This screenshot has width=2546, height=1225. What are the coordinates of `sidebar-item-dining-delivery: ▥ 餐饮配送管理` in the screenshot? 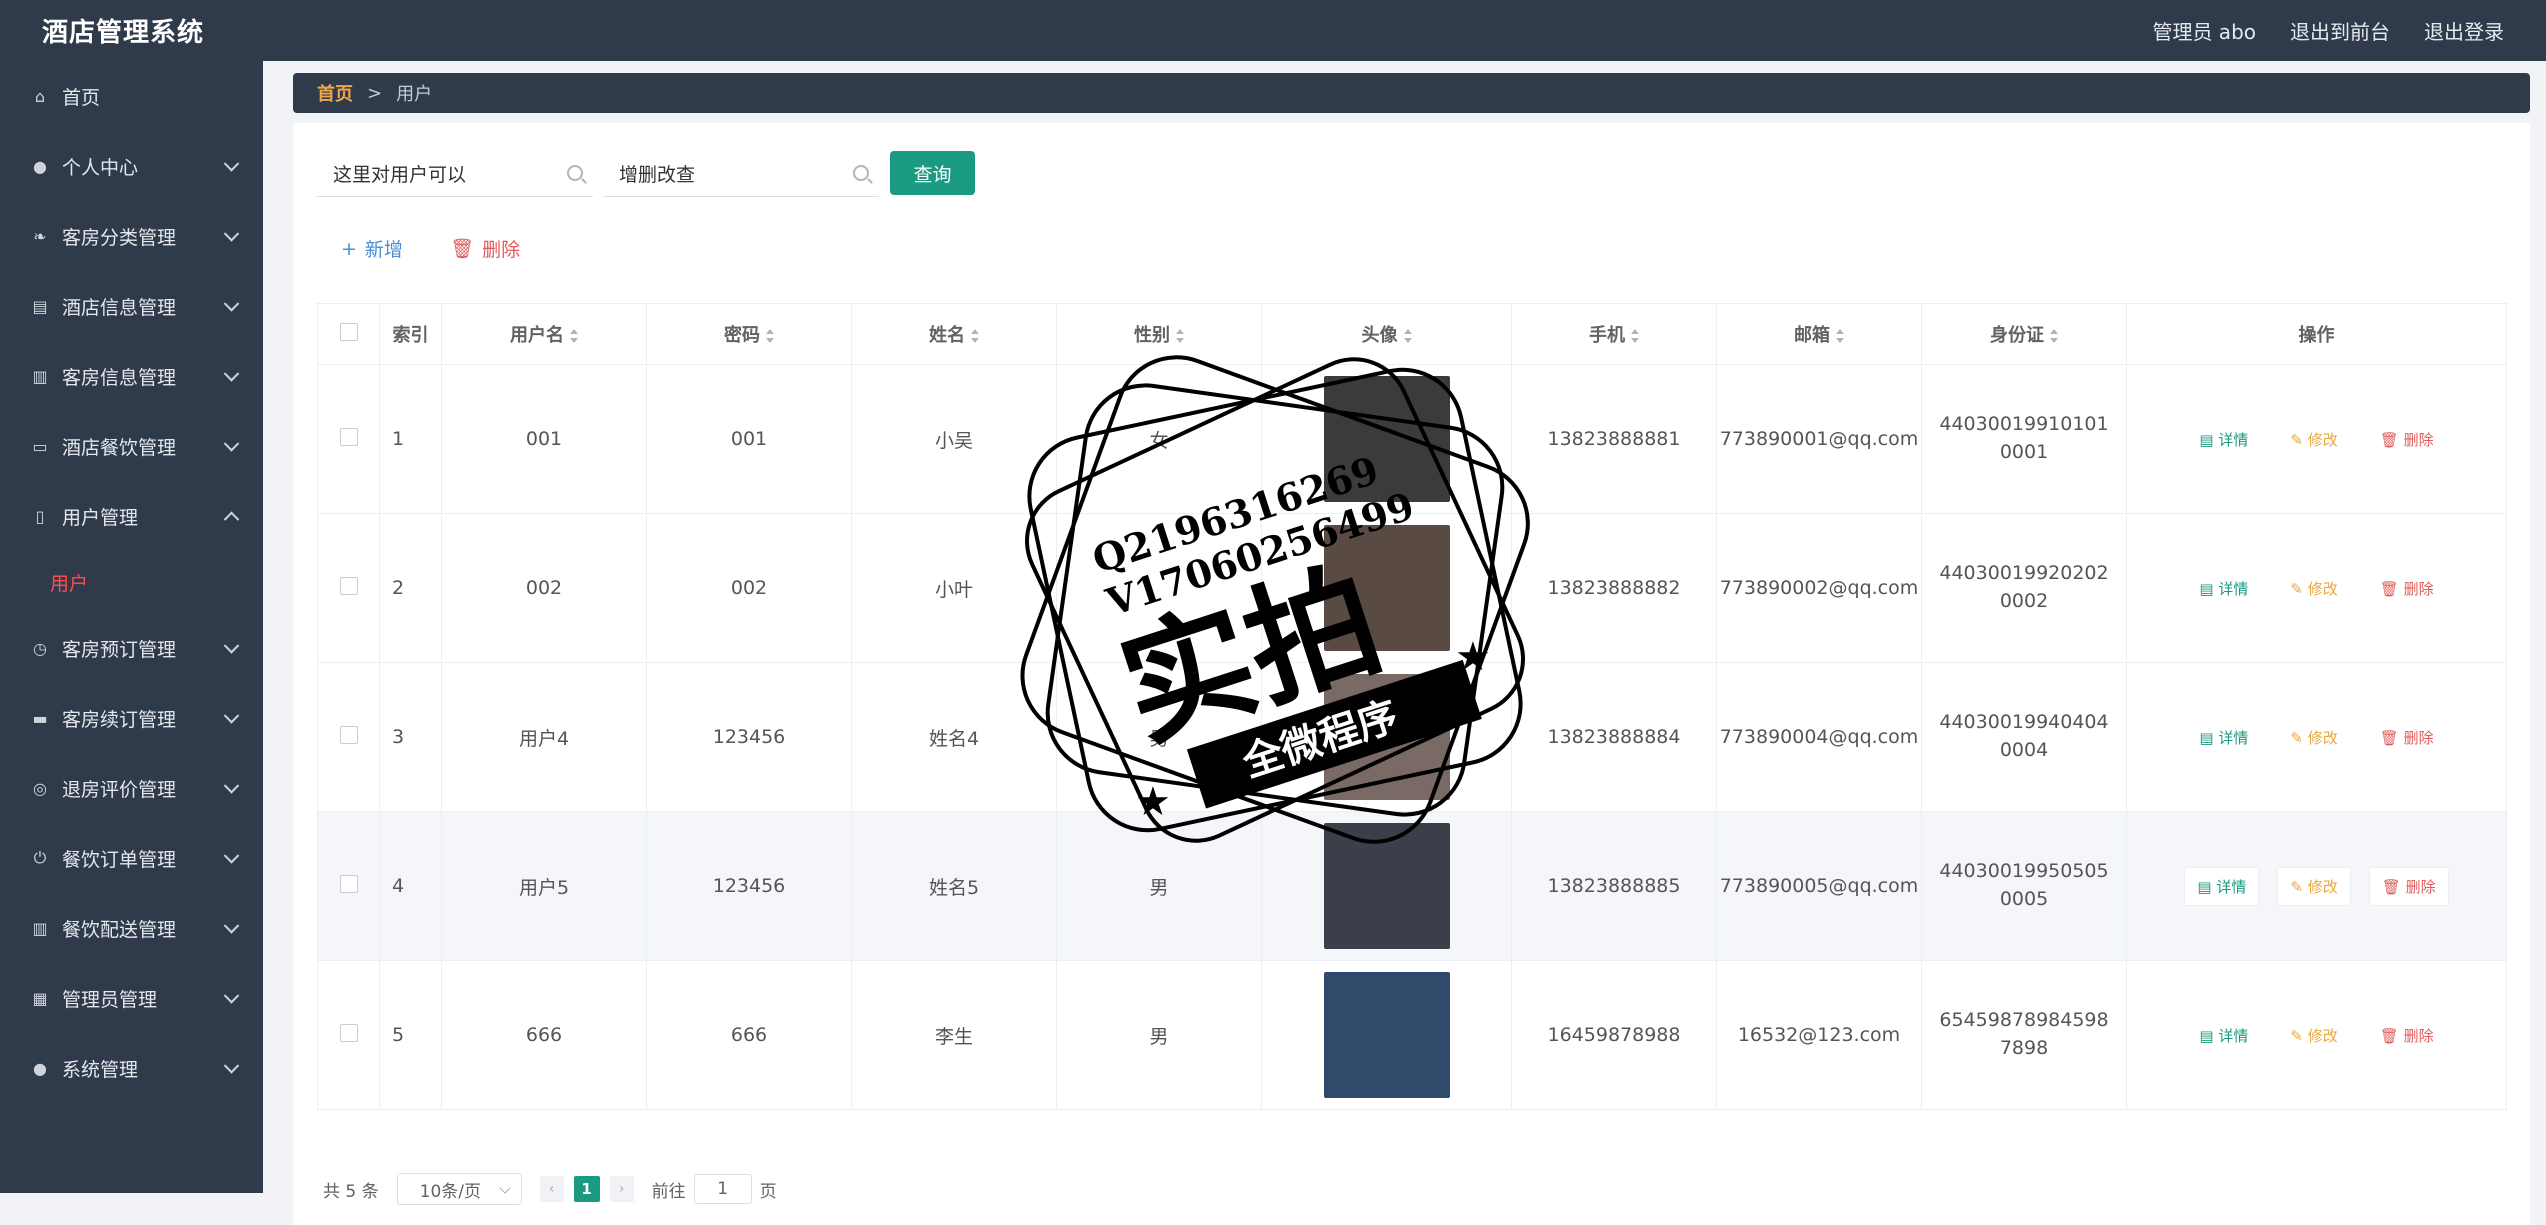 It's located at (131, 928).